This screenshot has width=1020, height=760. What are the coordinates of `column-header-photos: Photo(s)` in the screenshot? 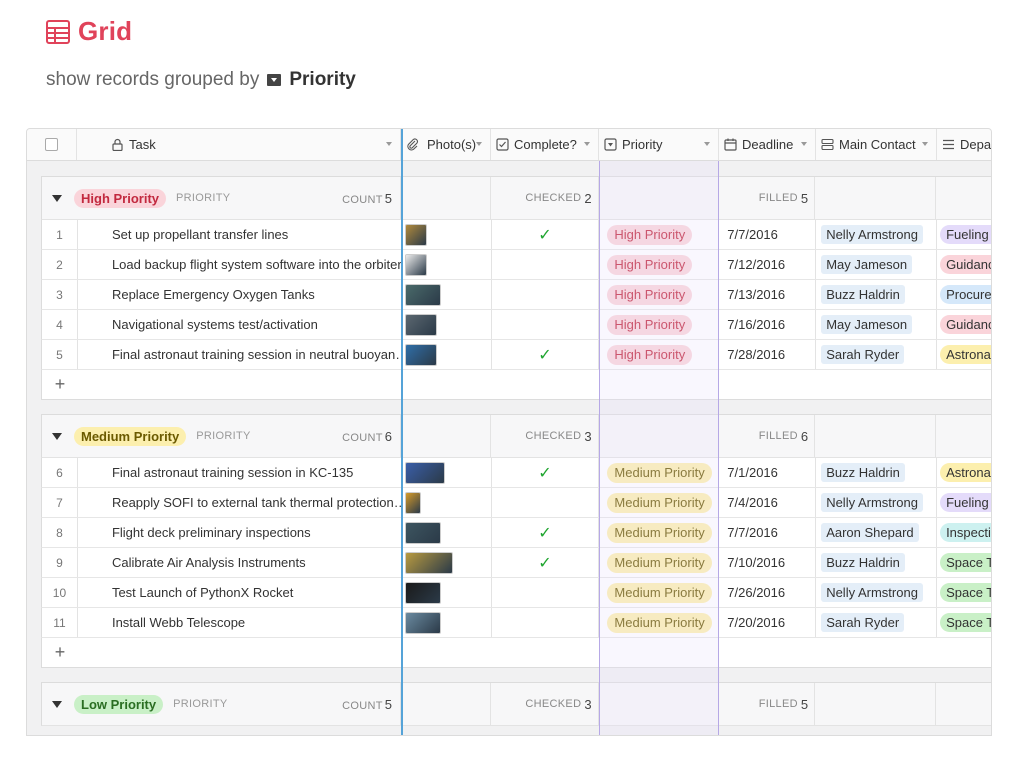 It's located at (446, 144).